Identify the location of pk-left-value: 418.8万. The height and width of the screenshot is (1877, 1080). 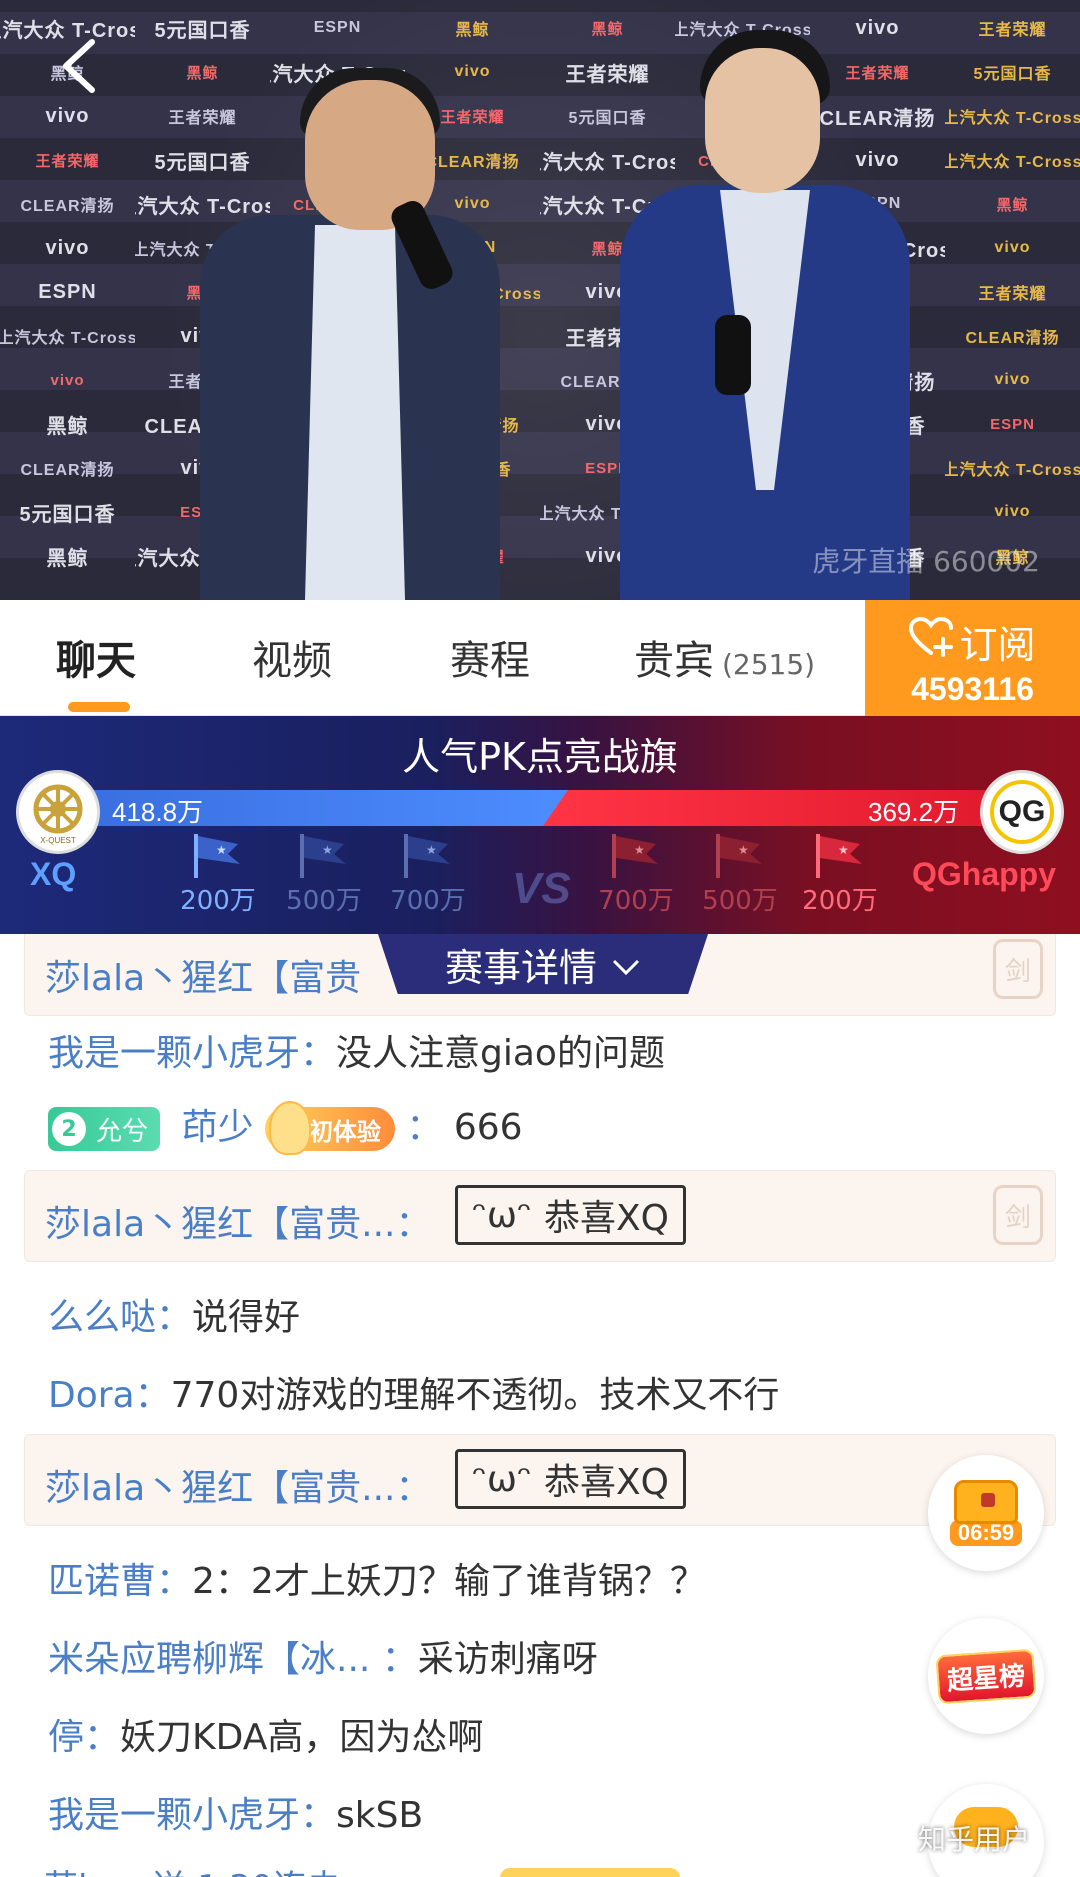
(158, 812).